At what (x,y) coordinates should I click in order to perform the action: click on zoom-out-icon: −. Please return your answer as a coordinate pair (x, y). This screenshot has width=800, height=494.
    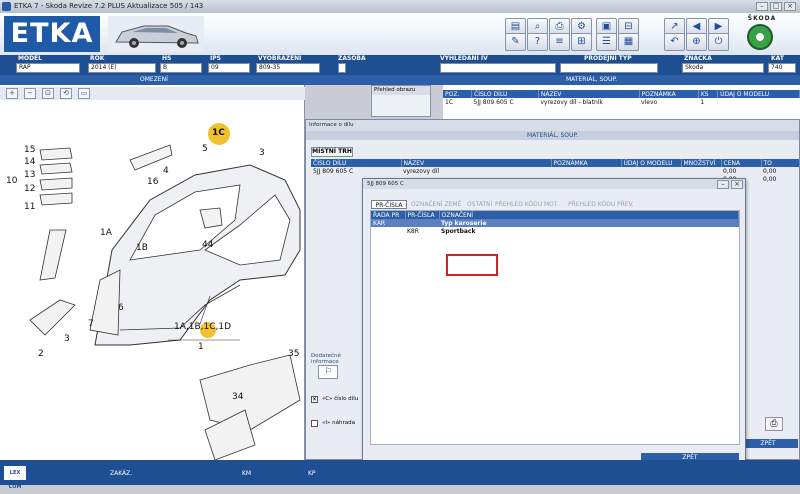
    Looking at the image, I should click on (30, 93).